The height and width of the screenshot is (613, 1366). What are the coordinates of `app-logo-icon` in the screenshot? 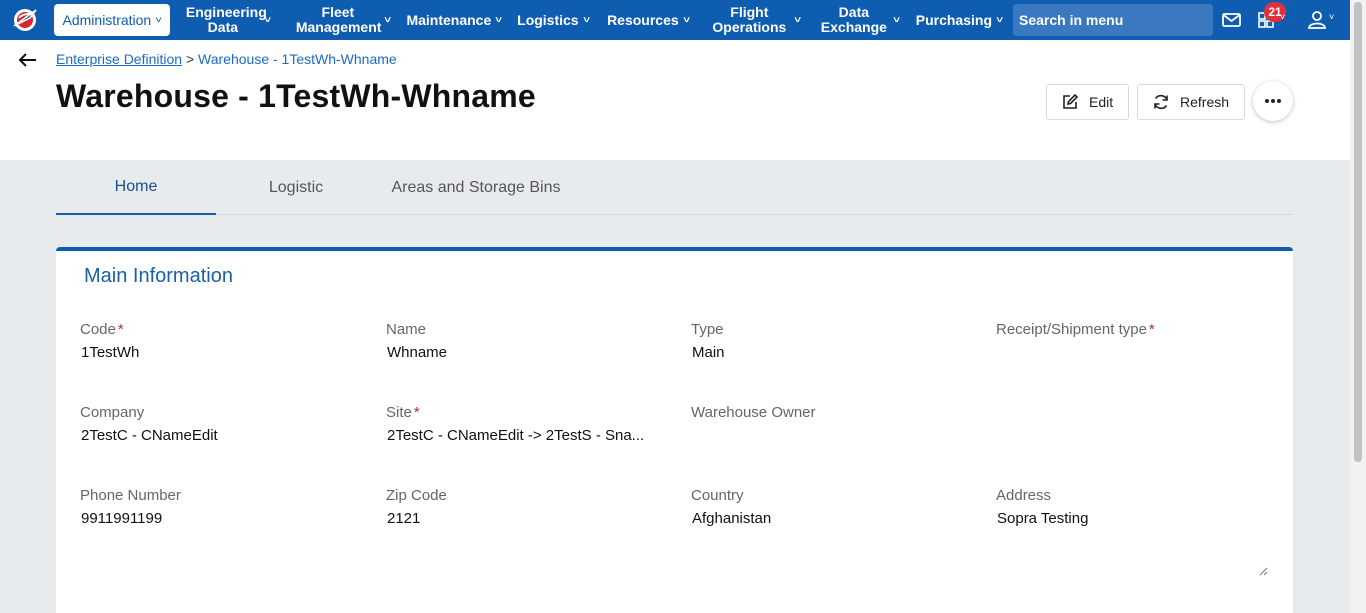 It's located at (25, 19).